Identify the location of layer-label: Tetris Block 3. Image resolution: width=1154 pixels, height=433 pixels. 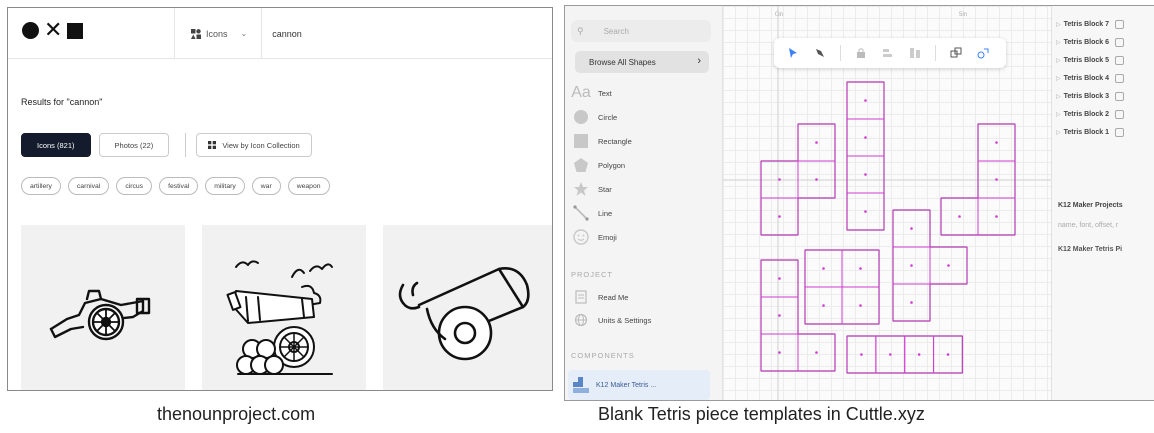
(1086, 96).